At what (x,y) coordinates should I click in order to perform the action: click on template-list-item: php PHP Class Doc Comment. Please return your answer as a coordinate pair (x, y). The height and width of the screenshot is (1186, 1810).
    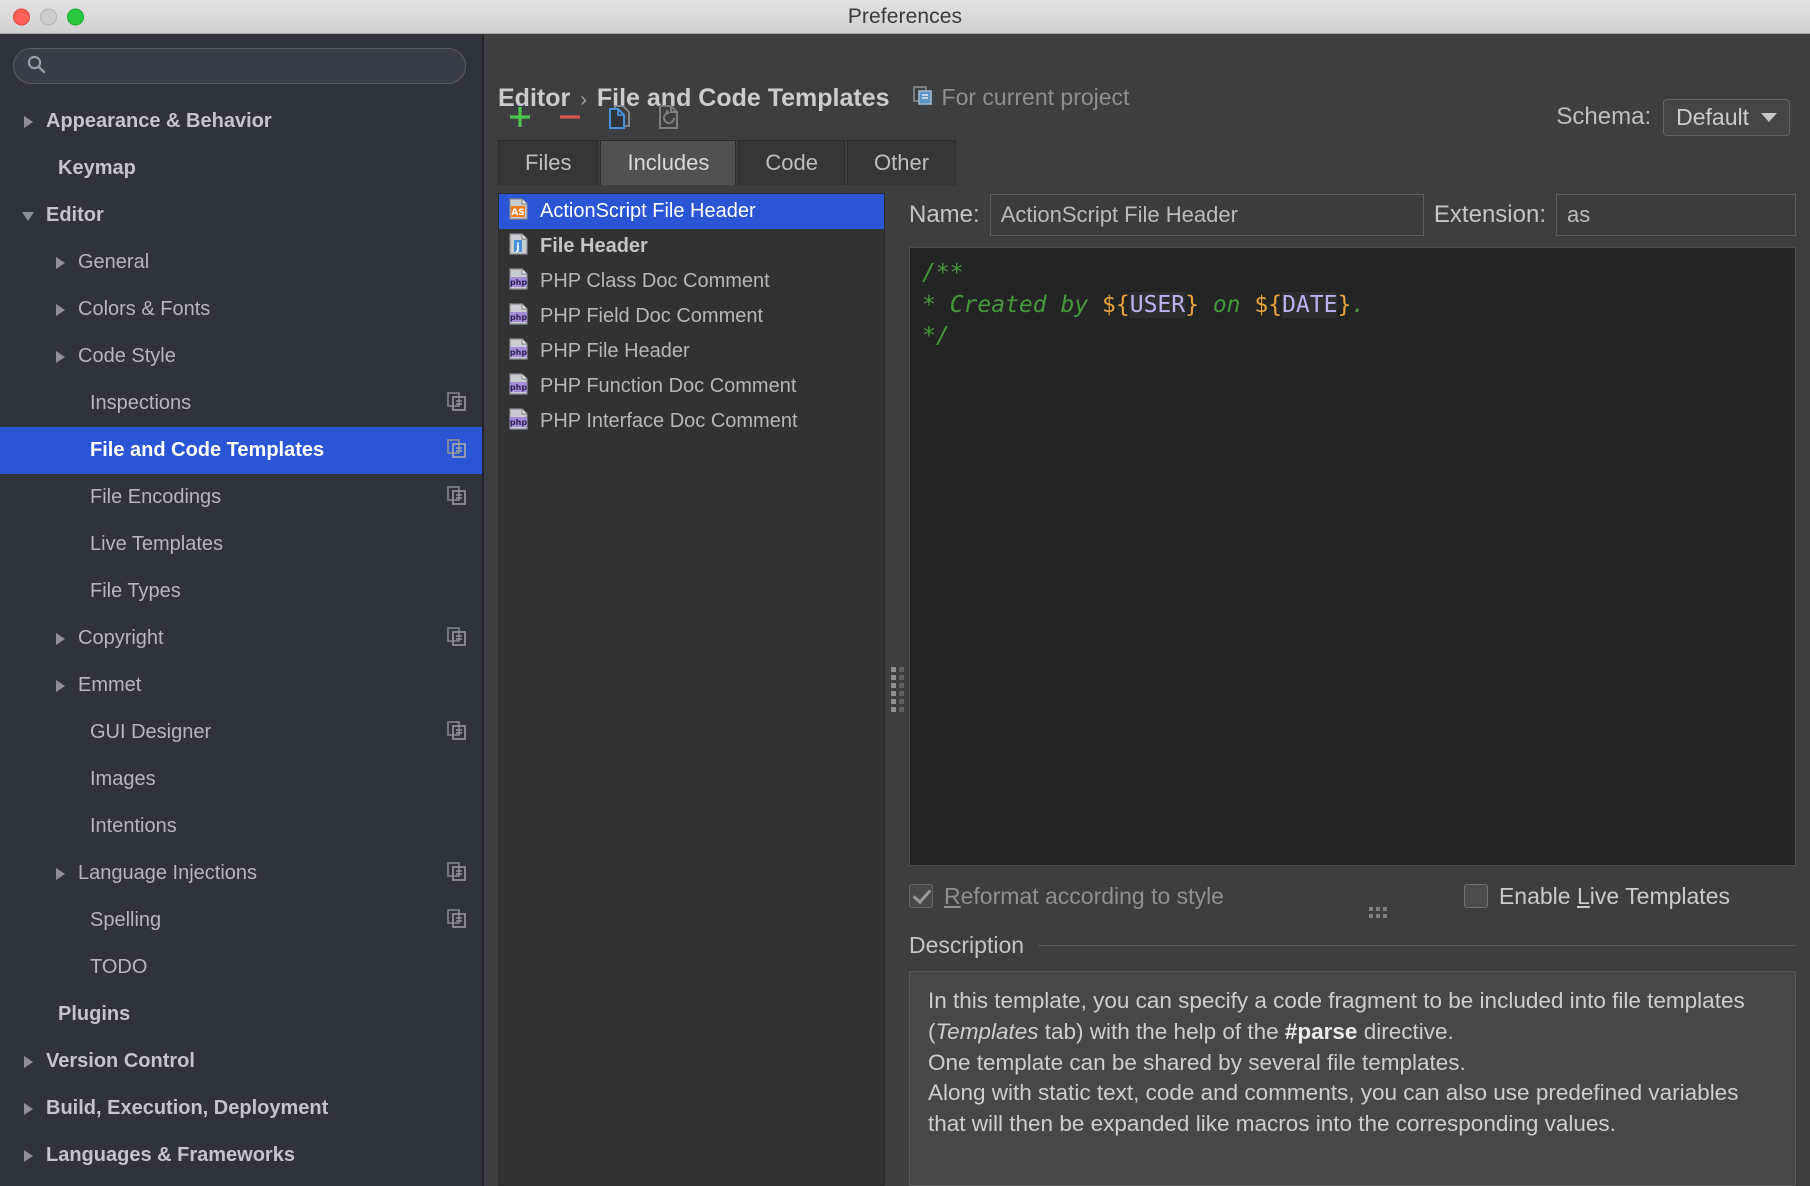
    Looking at the image, I should click on (691, 281).